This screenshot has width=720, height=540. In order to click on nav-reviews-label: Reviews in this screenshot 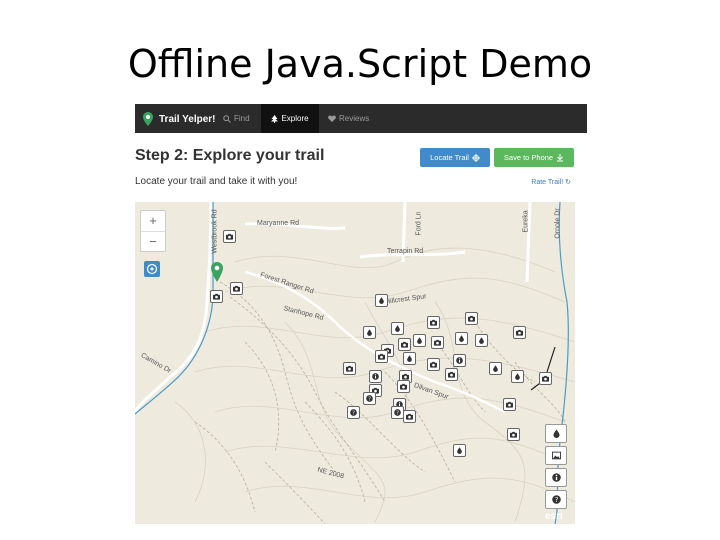, I will do `click(354, 118)`.